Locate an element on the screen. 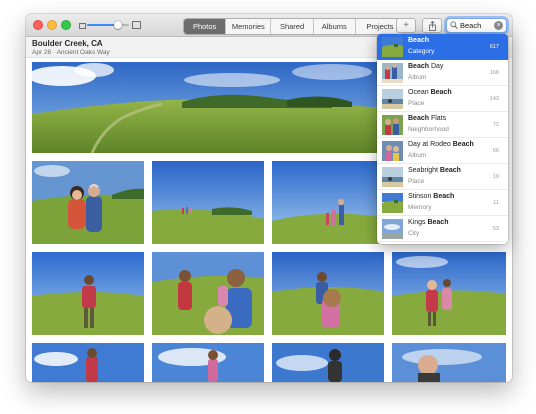  search-result-name: Beach is located at coordinates (418, 40).